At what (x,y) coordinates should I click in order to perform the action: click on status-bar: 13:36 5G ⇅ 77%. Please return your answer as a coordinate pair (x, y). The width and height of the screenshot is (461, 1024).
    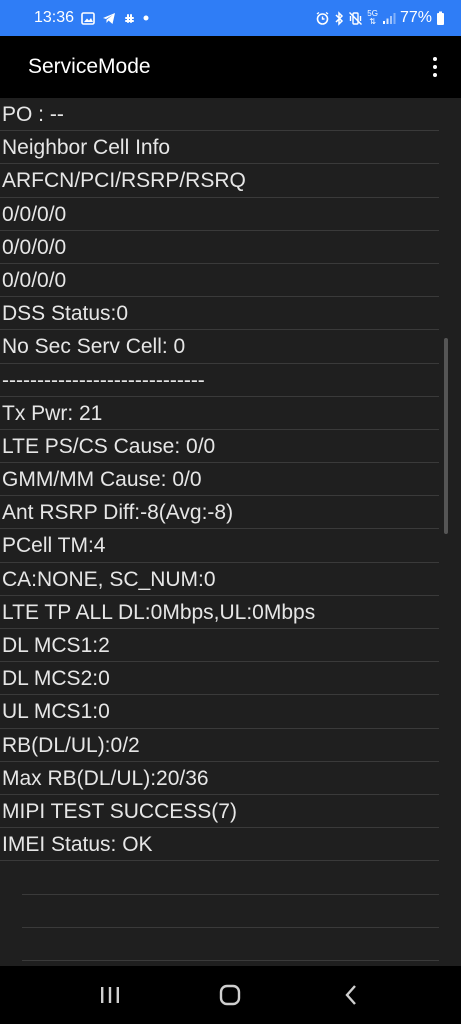
    Looking at the image, I should click on (230, 18).